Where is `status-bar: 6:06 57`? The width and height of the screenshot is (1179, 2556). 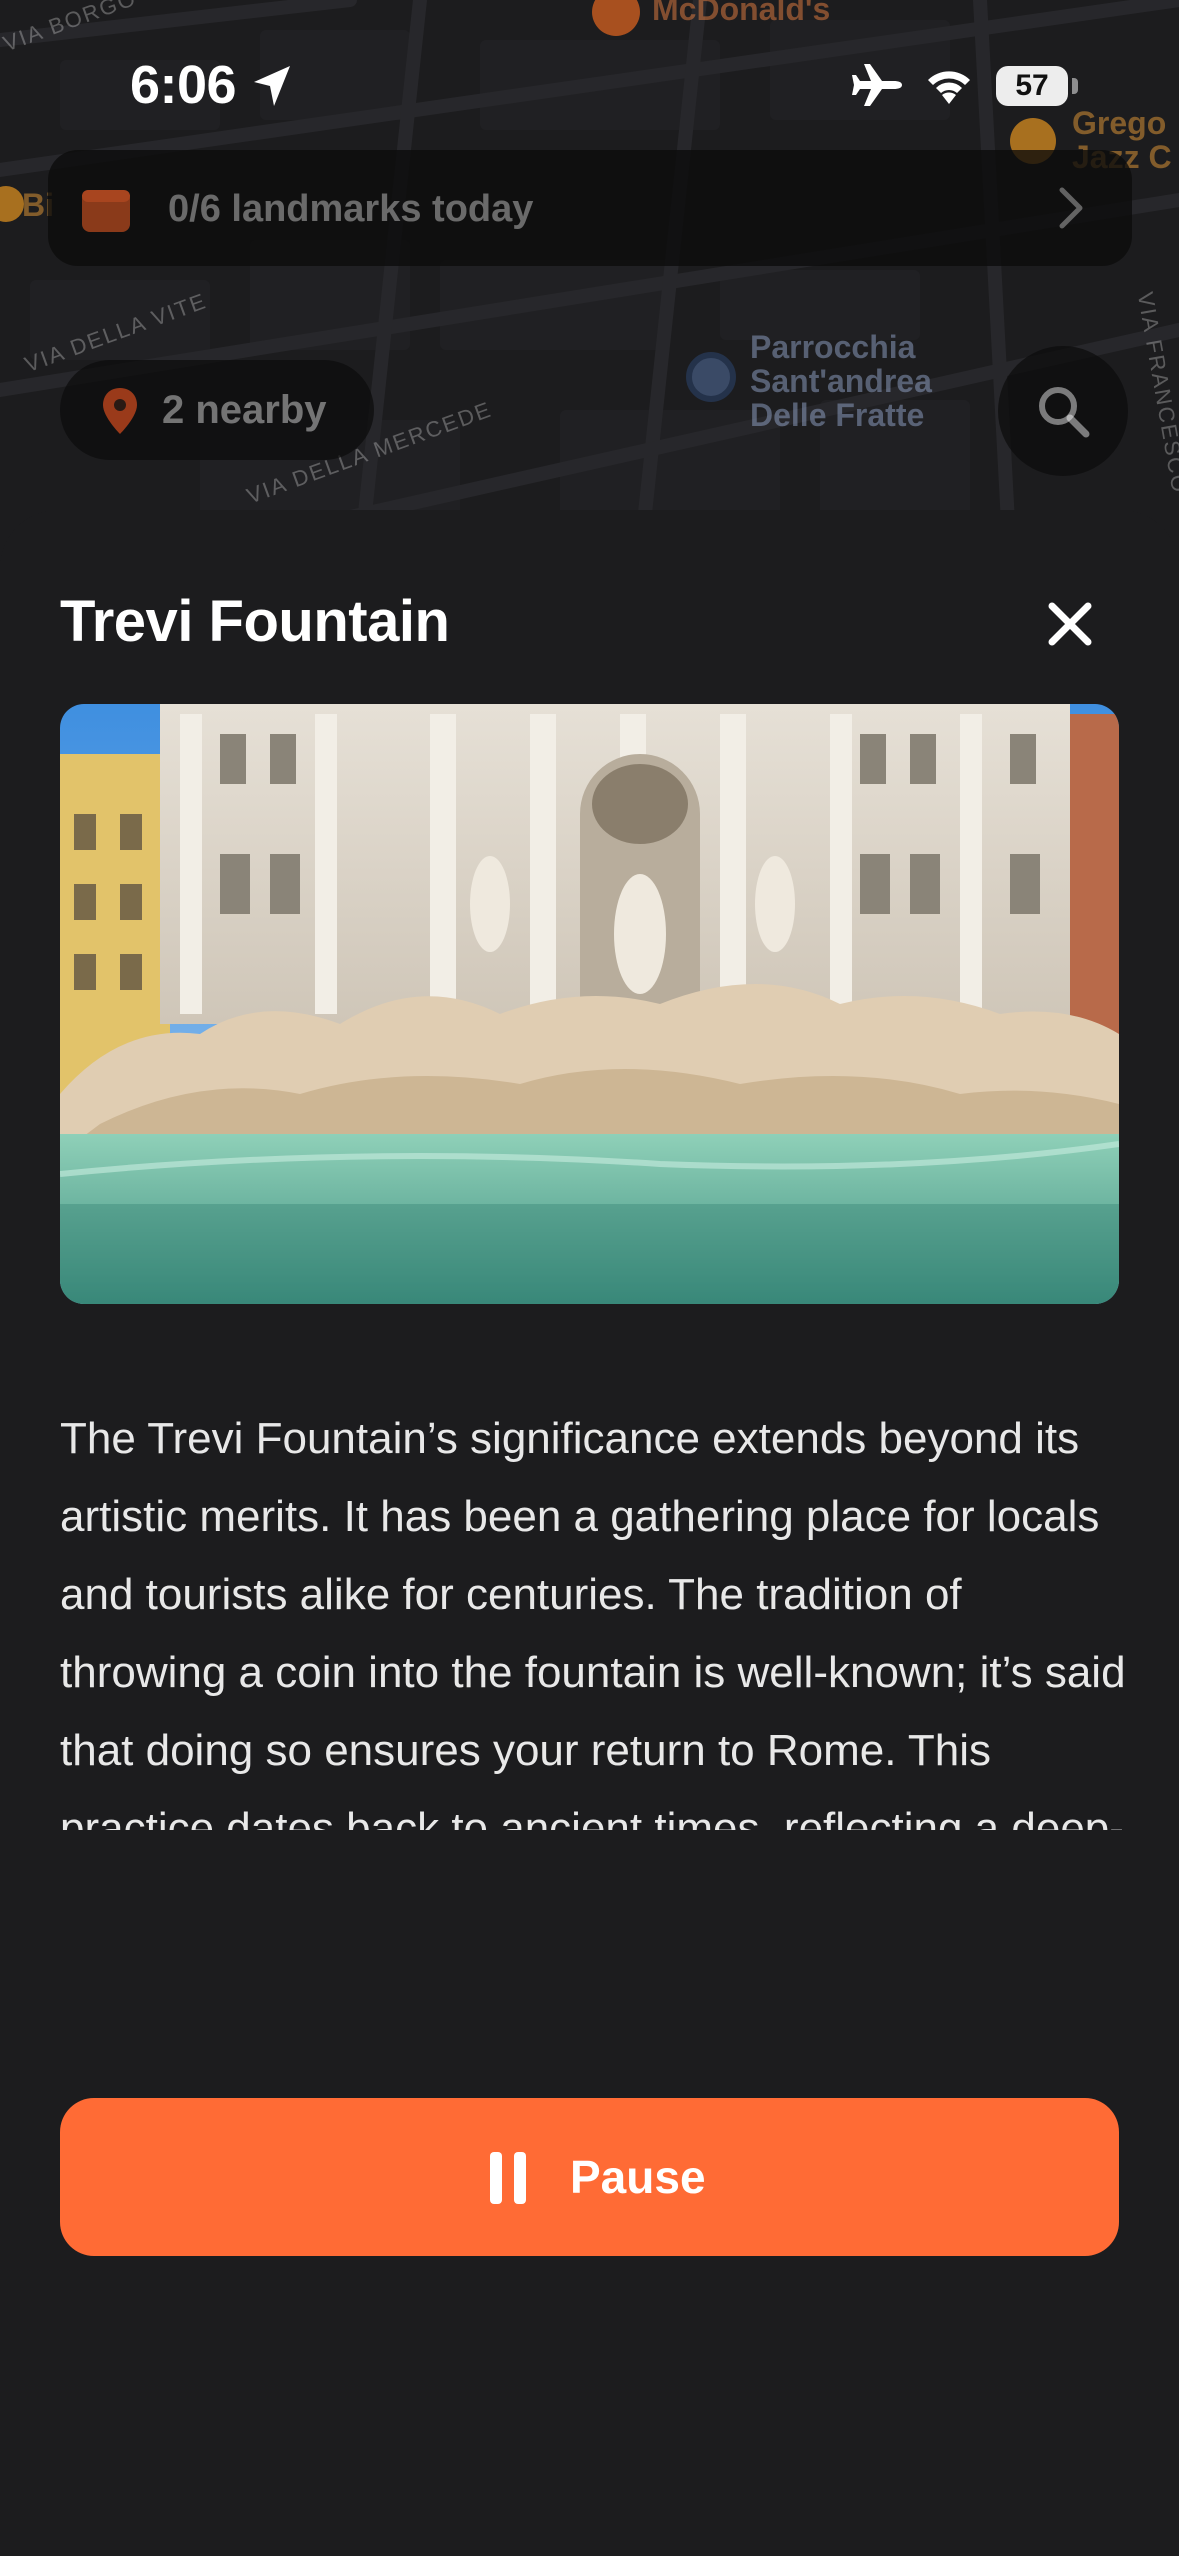
status-bar: 6:06 57 is located at coordinates (589, 80).